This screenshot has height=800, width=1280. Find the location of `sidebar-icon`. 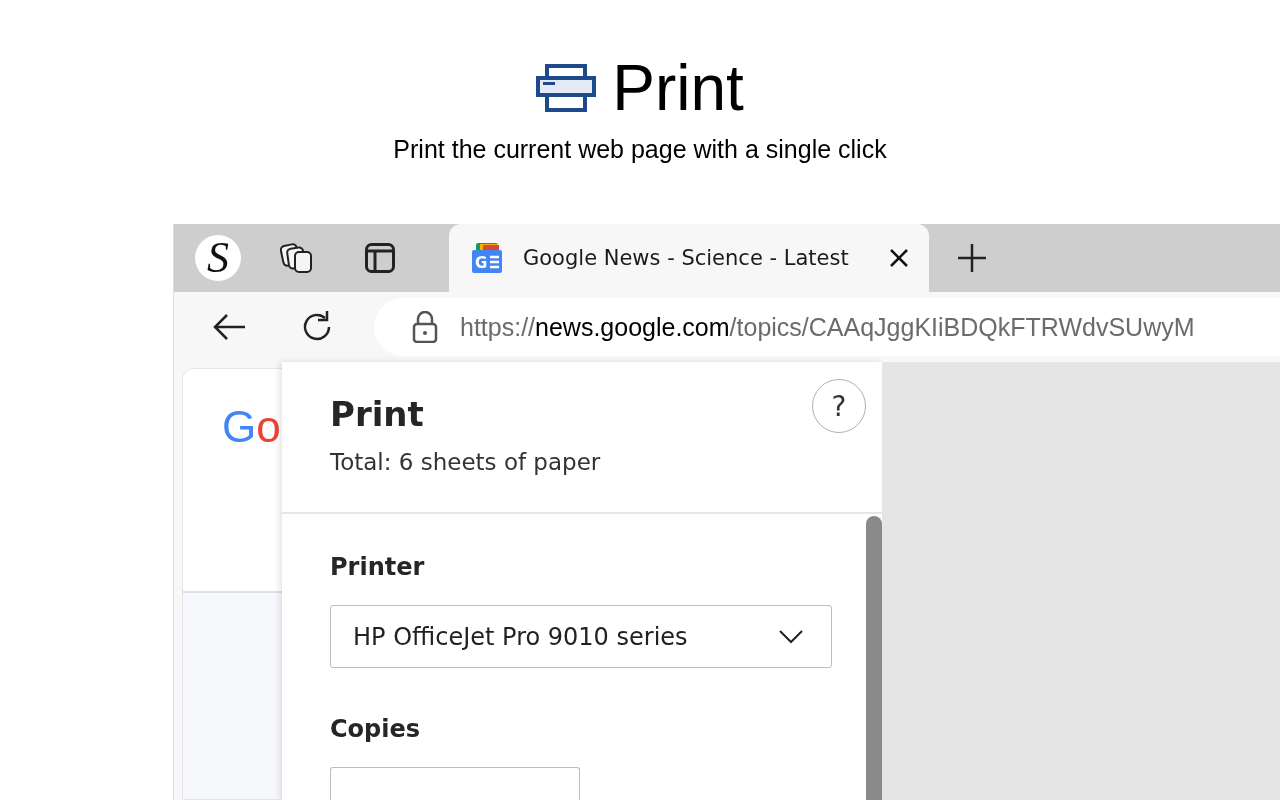

sidebar-icon is located at coordinates (380, 258).